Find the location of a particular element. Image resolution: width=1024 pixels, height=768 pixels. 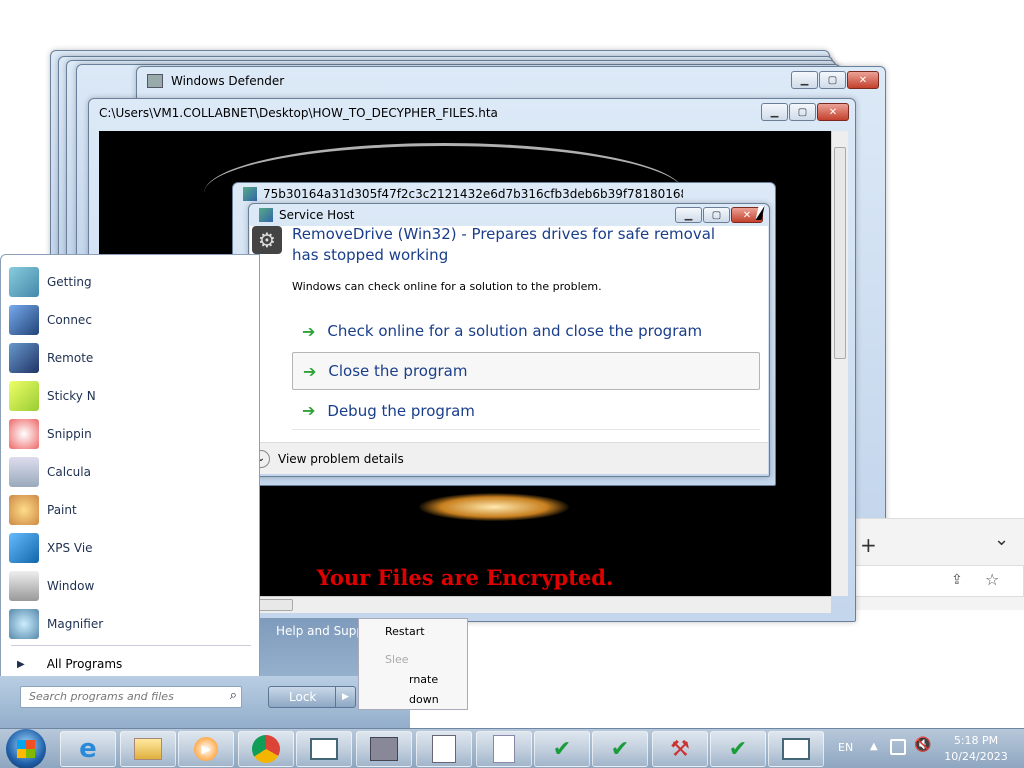

taskbar-media-player: ▶ is located at coordinates (206, 749).